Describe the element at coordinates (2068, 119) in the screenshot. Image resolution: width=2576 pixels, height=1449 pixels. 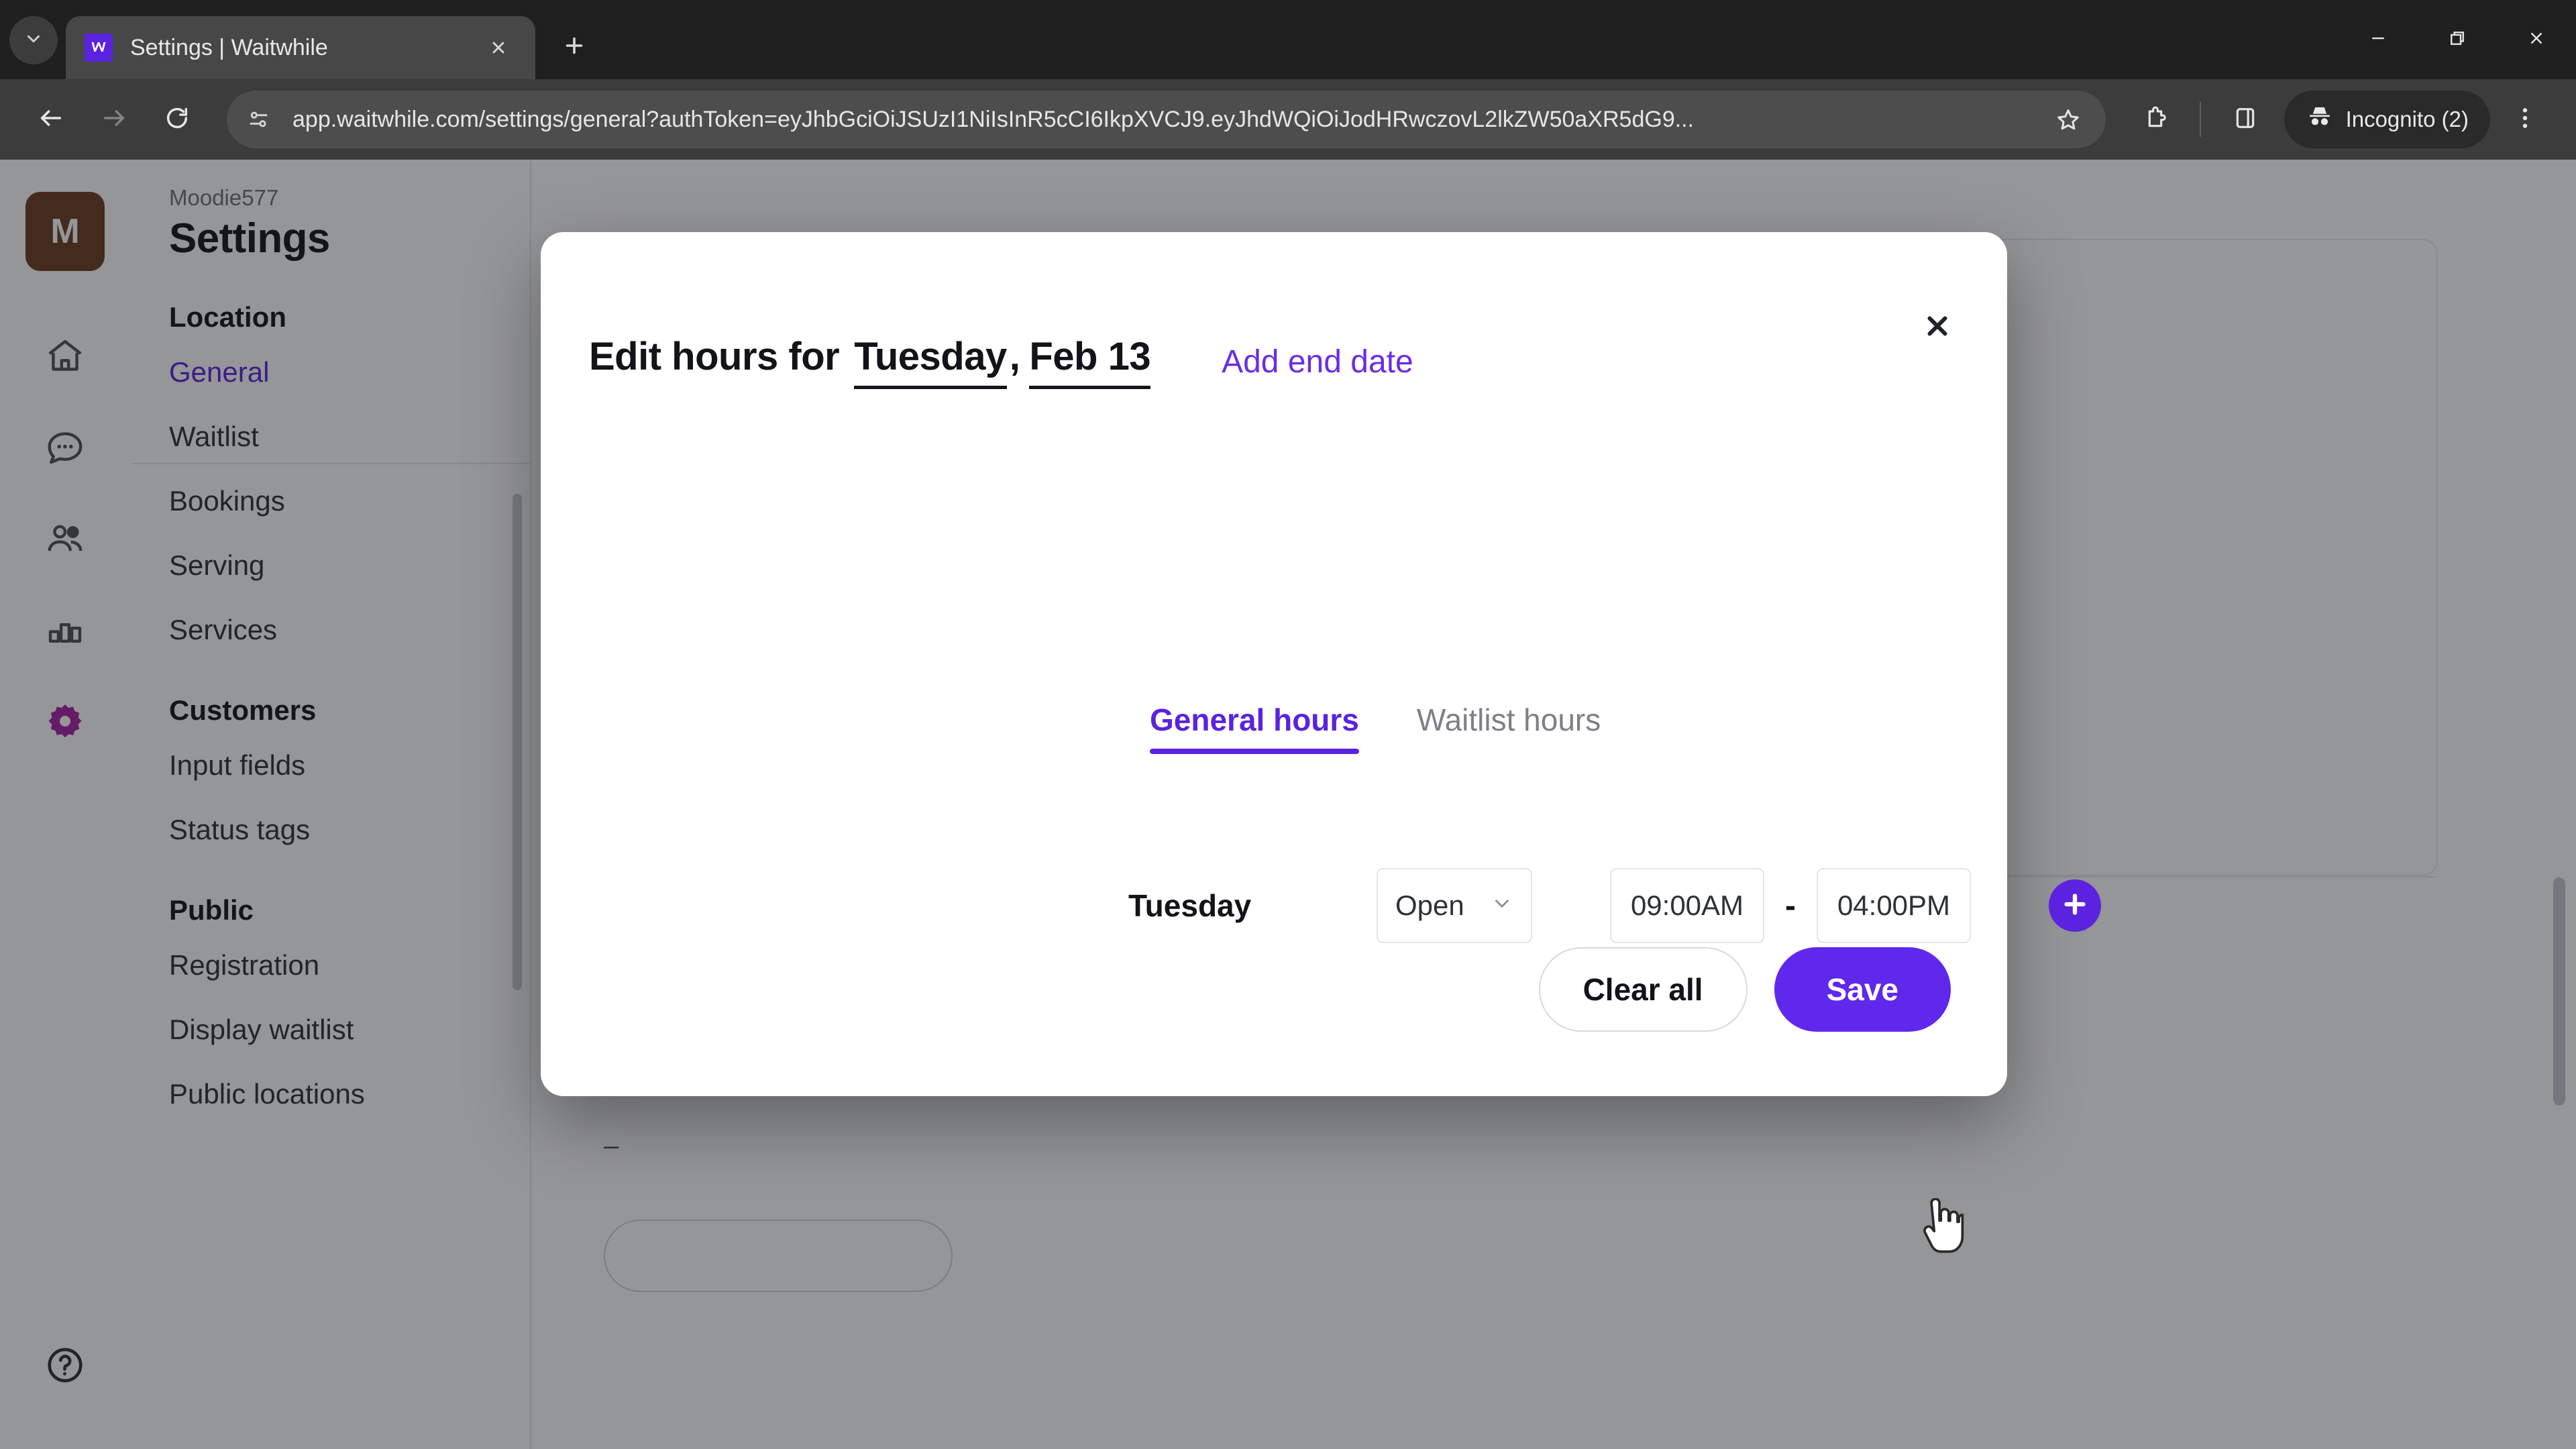
I see `star-icon` at that location.